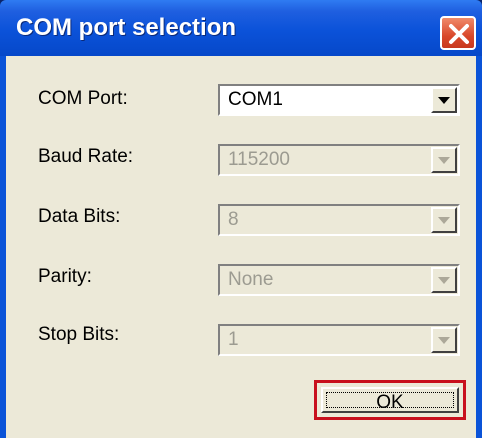  What do you see at coordinates (233, 339) in the screenshot?
I see `stop-bits-value: 1` at bounding box center [233, 339].